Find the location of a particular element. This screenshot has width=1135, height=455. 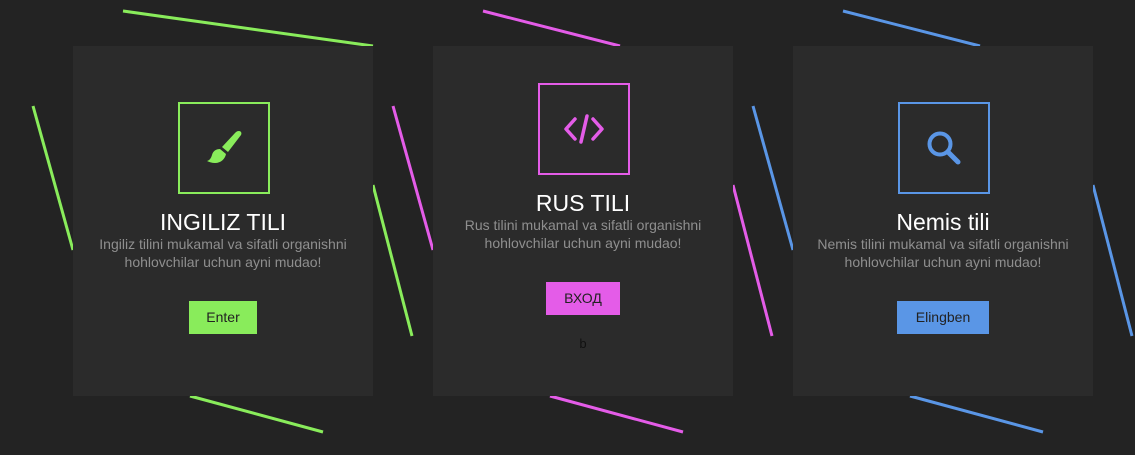

search-icon is located at coordinates (944, 148).